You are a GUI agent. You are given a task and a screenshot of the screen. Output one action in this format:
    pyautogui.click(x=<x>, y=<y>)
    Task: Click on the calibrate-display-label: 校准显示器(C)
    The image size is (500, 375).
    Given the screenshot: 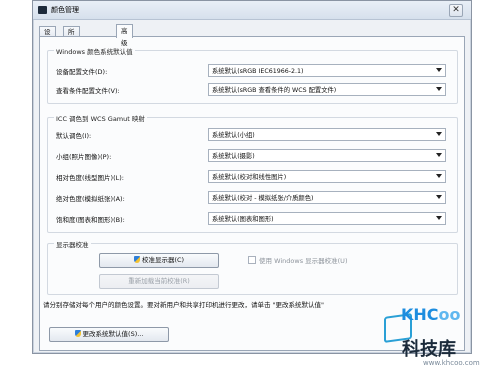 What is the action you would take?
    pyautogui.click(x=163, y=260)
    